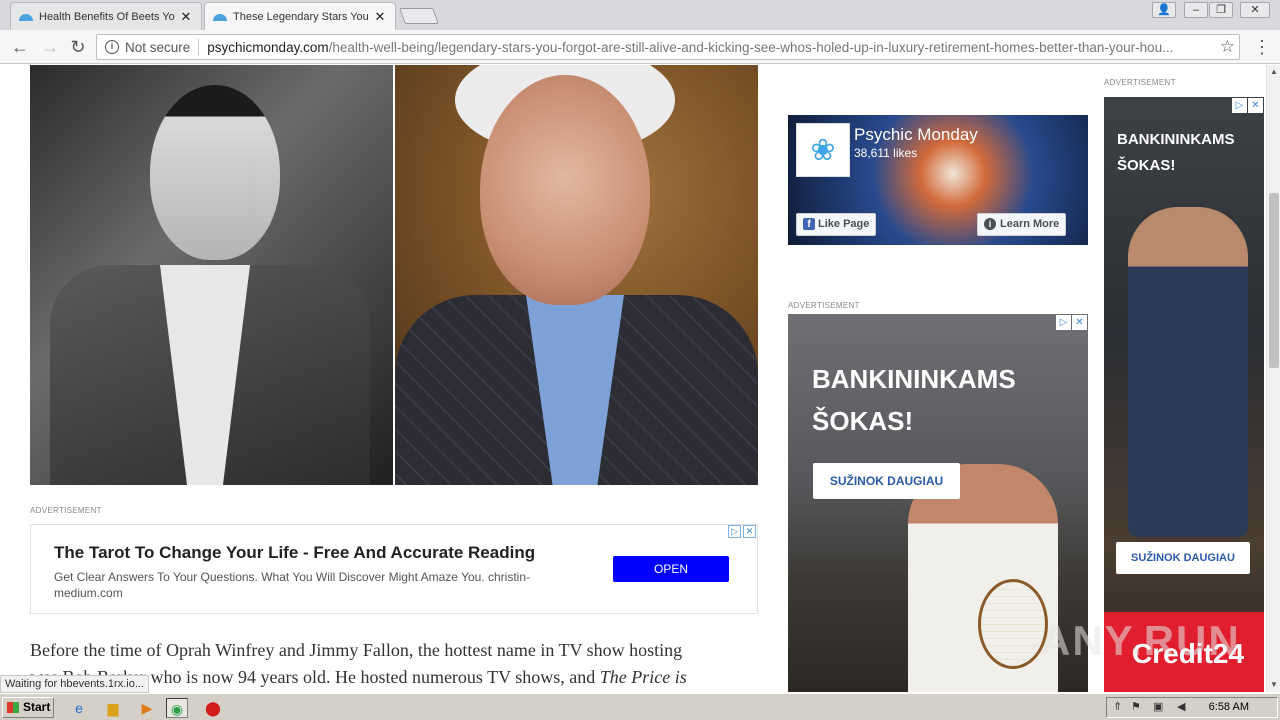  Describe the element at coordinates (1196, 10) in the screenshot. I see `minimize-button: –` at that location.